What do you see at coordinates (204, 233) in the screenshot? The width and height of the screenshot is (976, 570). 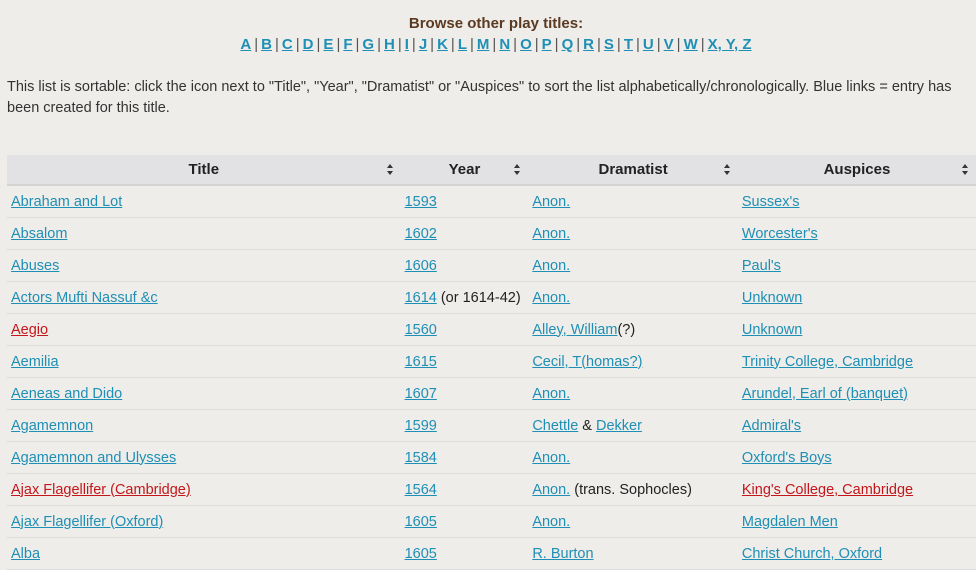 I see `title-cell: Absalom` at bounding box center [204, 233].